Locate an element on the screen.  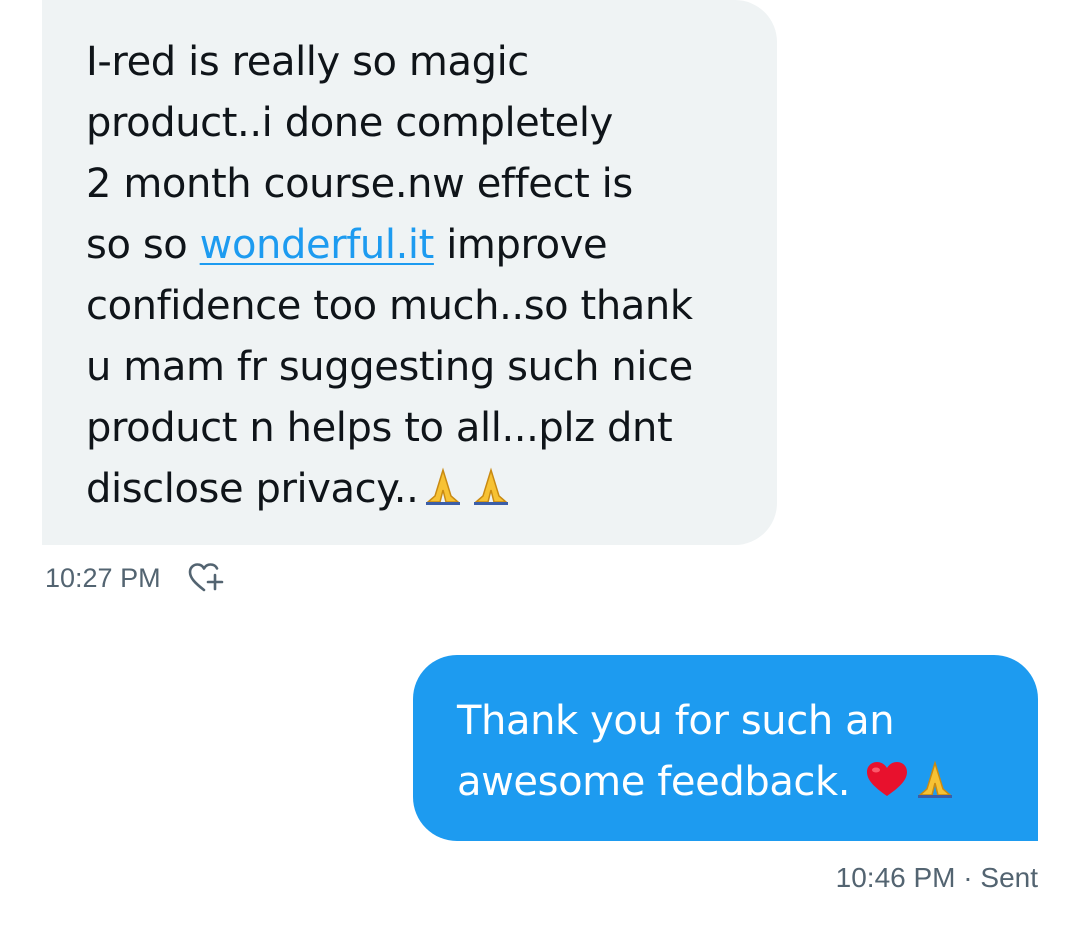
message-link: wonderful.it is located at coordinates (317, 245).